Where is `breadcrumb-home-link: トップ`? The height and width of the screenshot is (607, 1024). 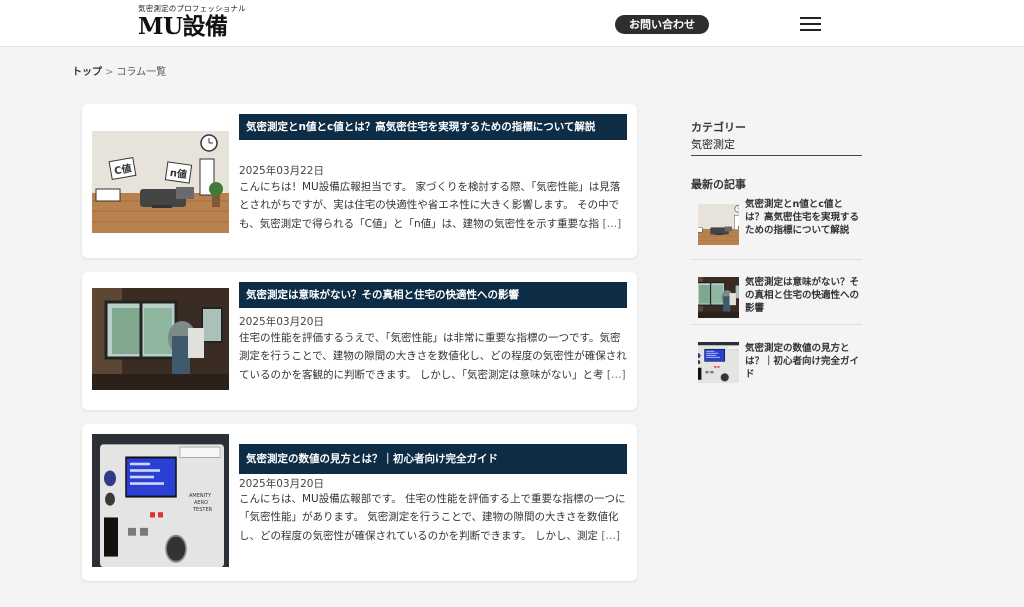 breadcrumb-home-link: トップ is located at coordinates (87, 72).